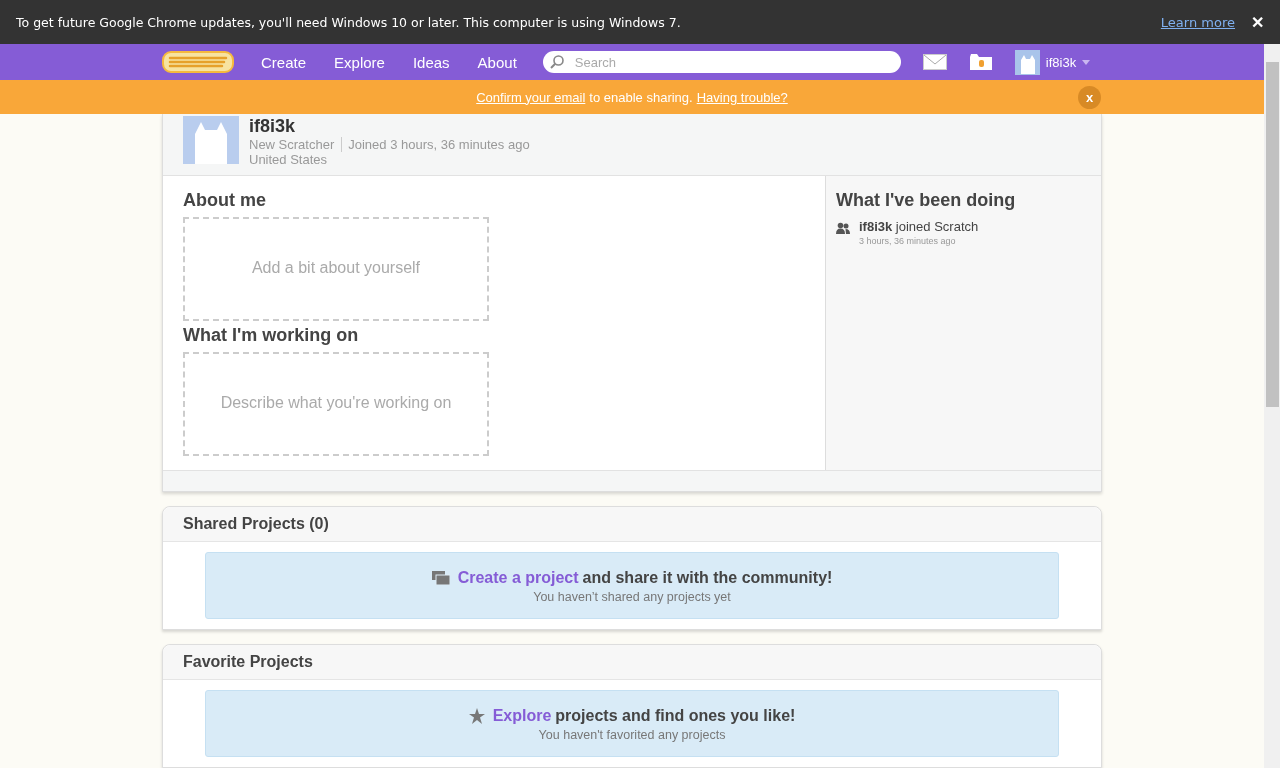 This screenshot has height=768, width=1280. Describe the element at coordinates (271, 335) in the screenshot. I see `section-title: What I'm working on` at that location.